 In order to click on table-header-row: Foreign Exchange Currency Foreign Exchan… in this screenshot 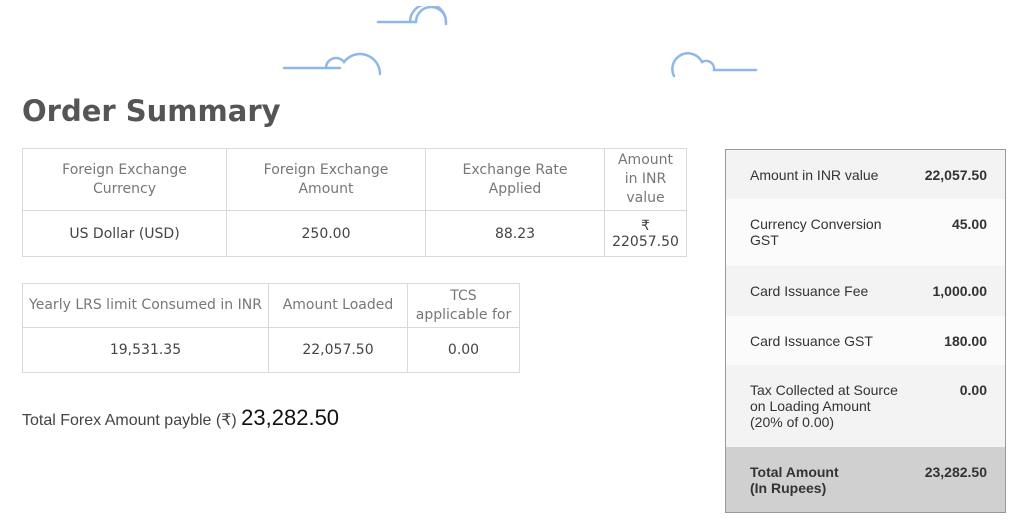, I will do `click(354, 179)`.